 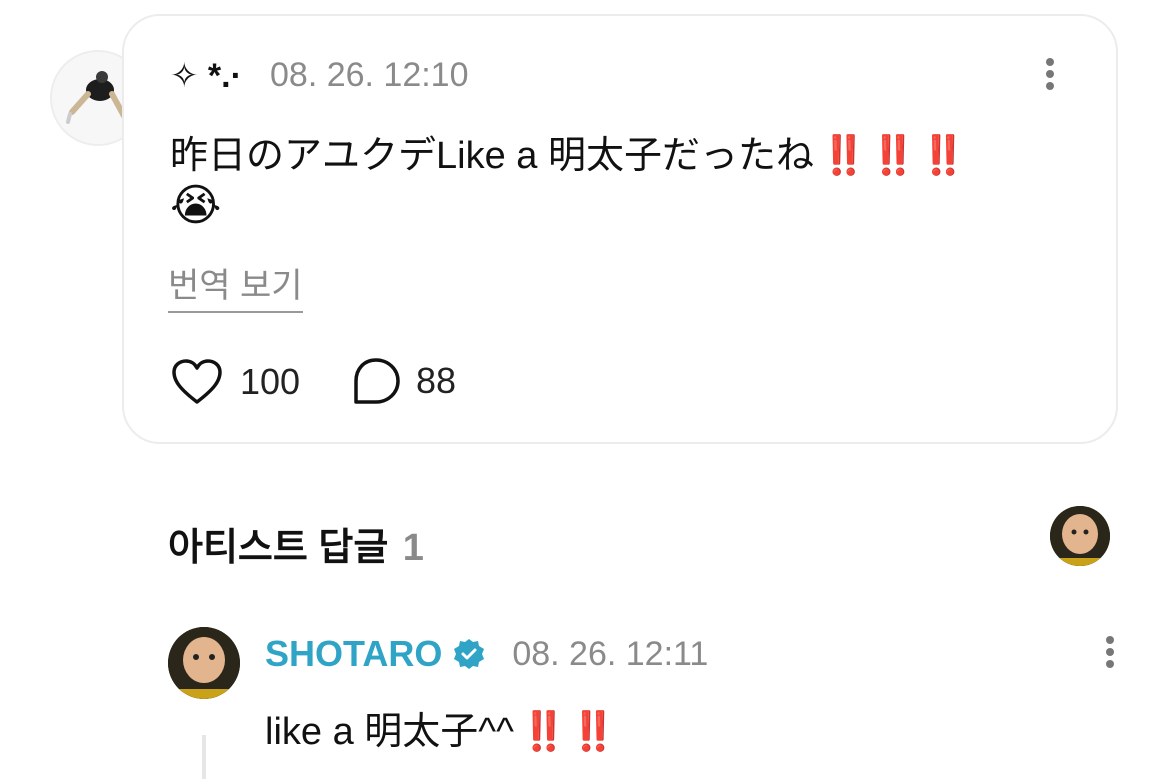 What do you see at coordinates (270, 381) in the screenshot?
I see `like-count: 100` at bounding box center [270, 381].